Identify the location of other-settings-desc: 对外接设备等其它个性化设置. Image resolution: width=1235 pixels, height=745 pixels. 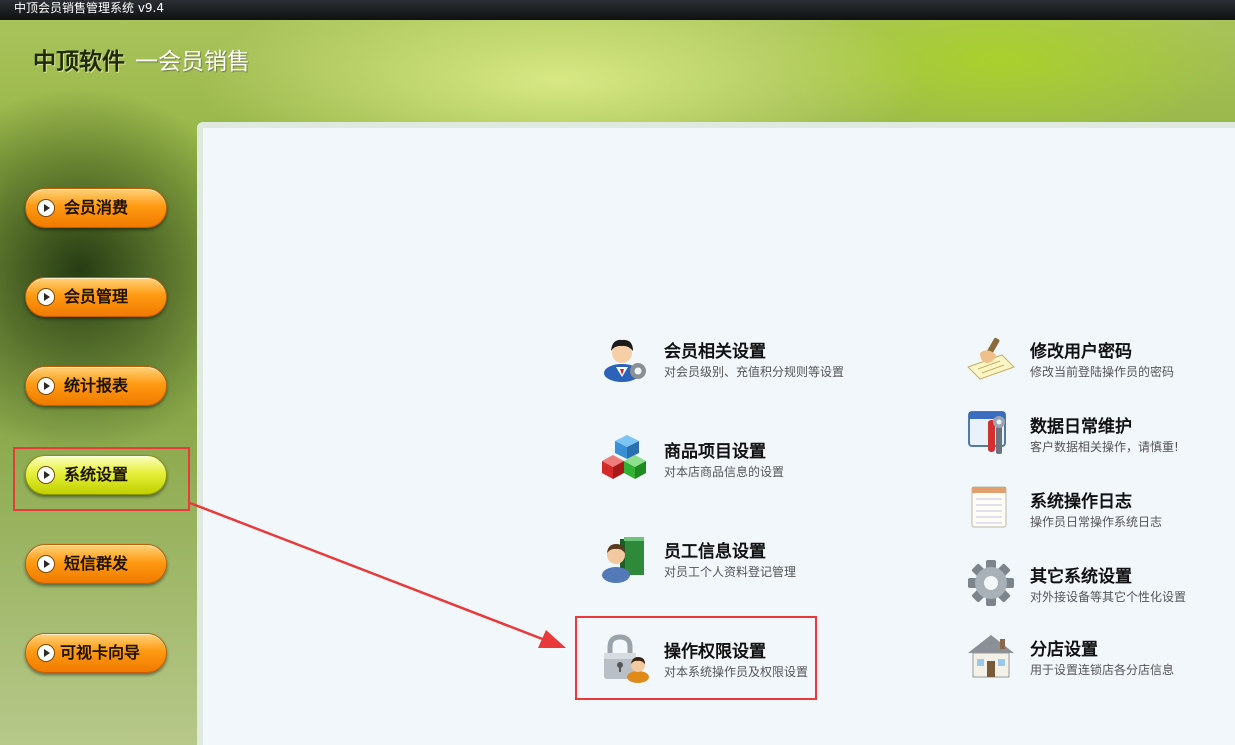
(1108, 597).